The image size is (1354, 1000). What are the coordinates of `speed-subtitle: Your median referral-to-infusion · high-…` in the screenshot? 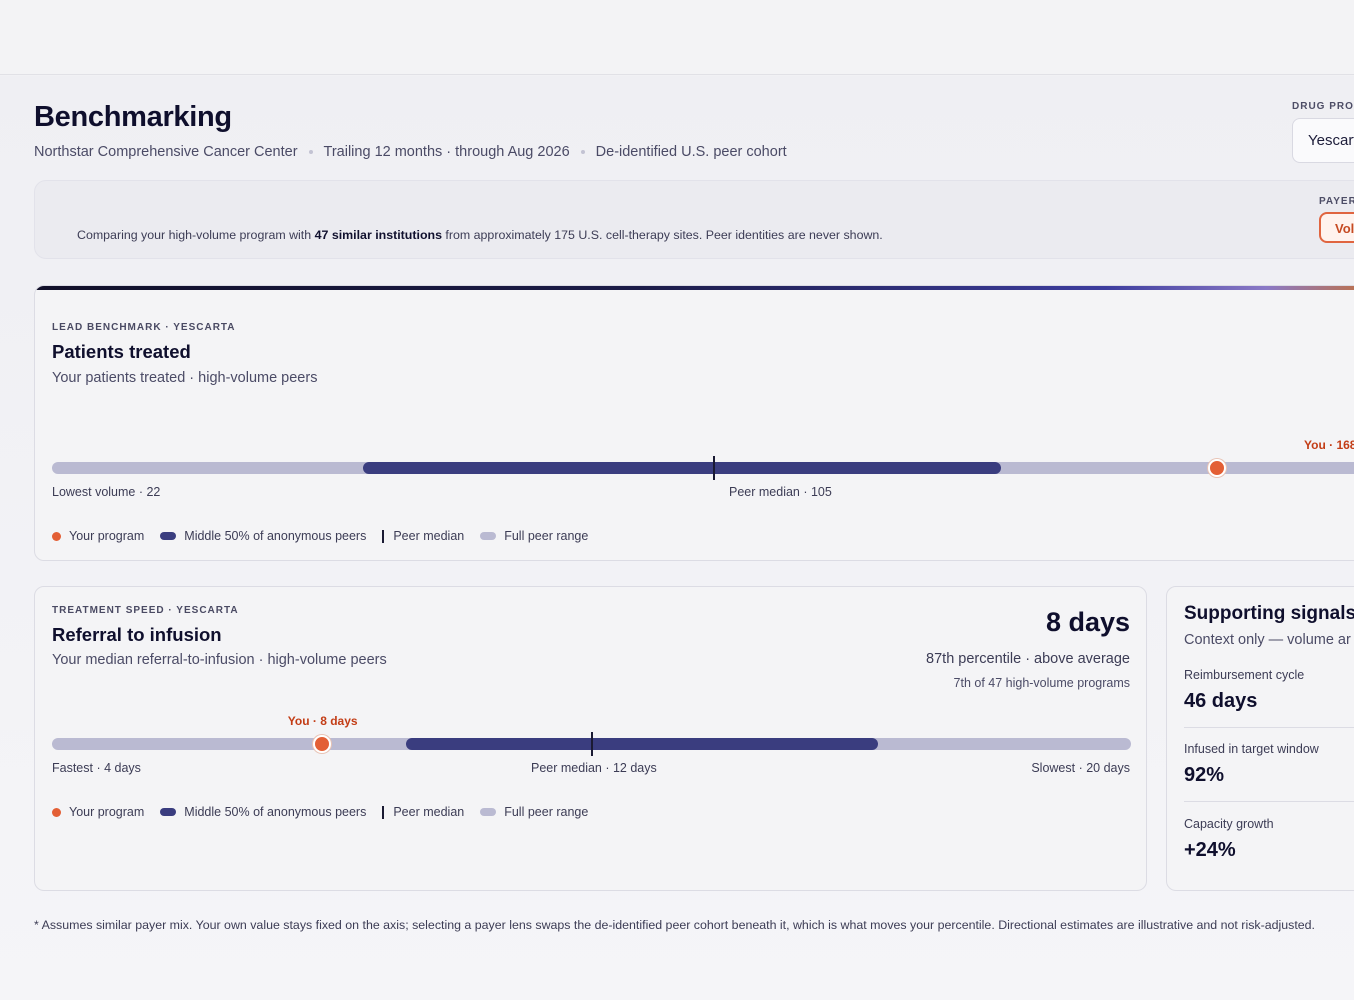 It's located at (219, 660).